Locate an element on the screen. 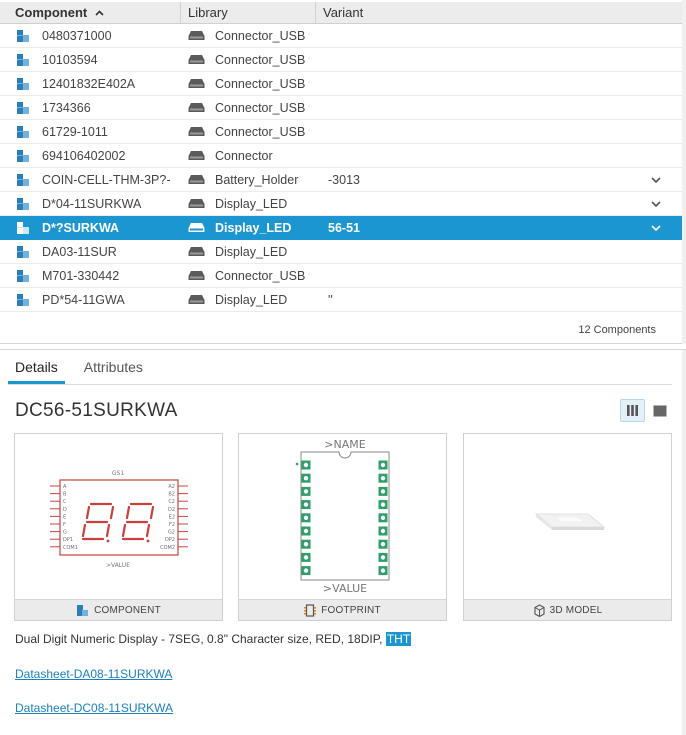  column-header-variant: Variant is located at coordinates (499, 13).